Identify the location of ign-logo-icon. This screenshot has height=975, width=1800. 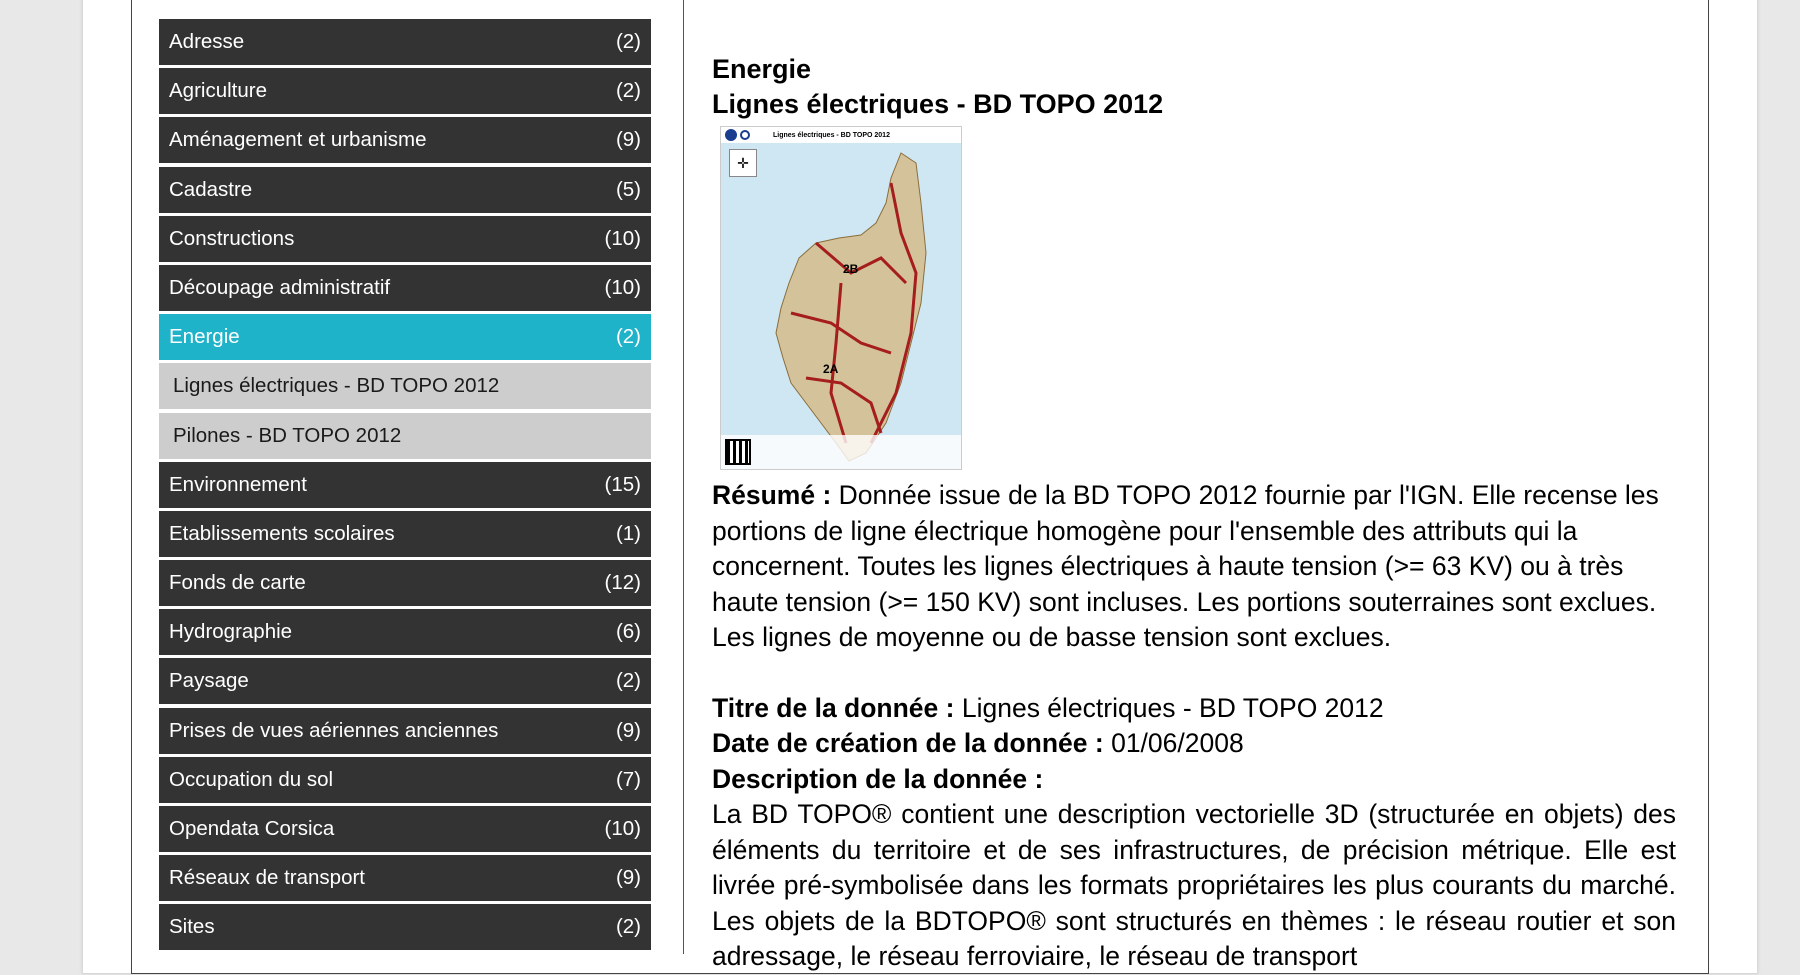
(731, 135).